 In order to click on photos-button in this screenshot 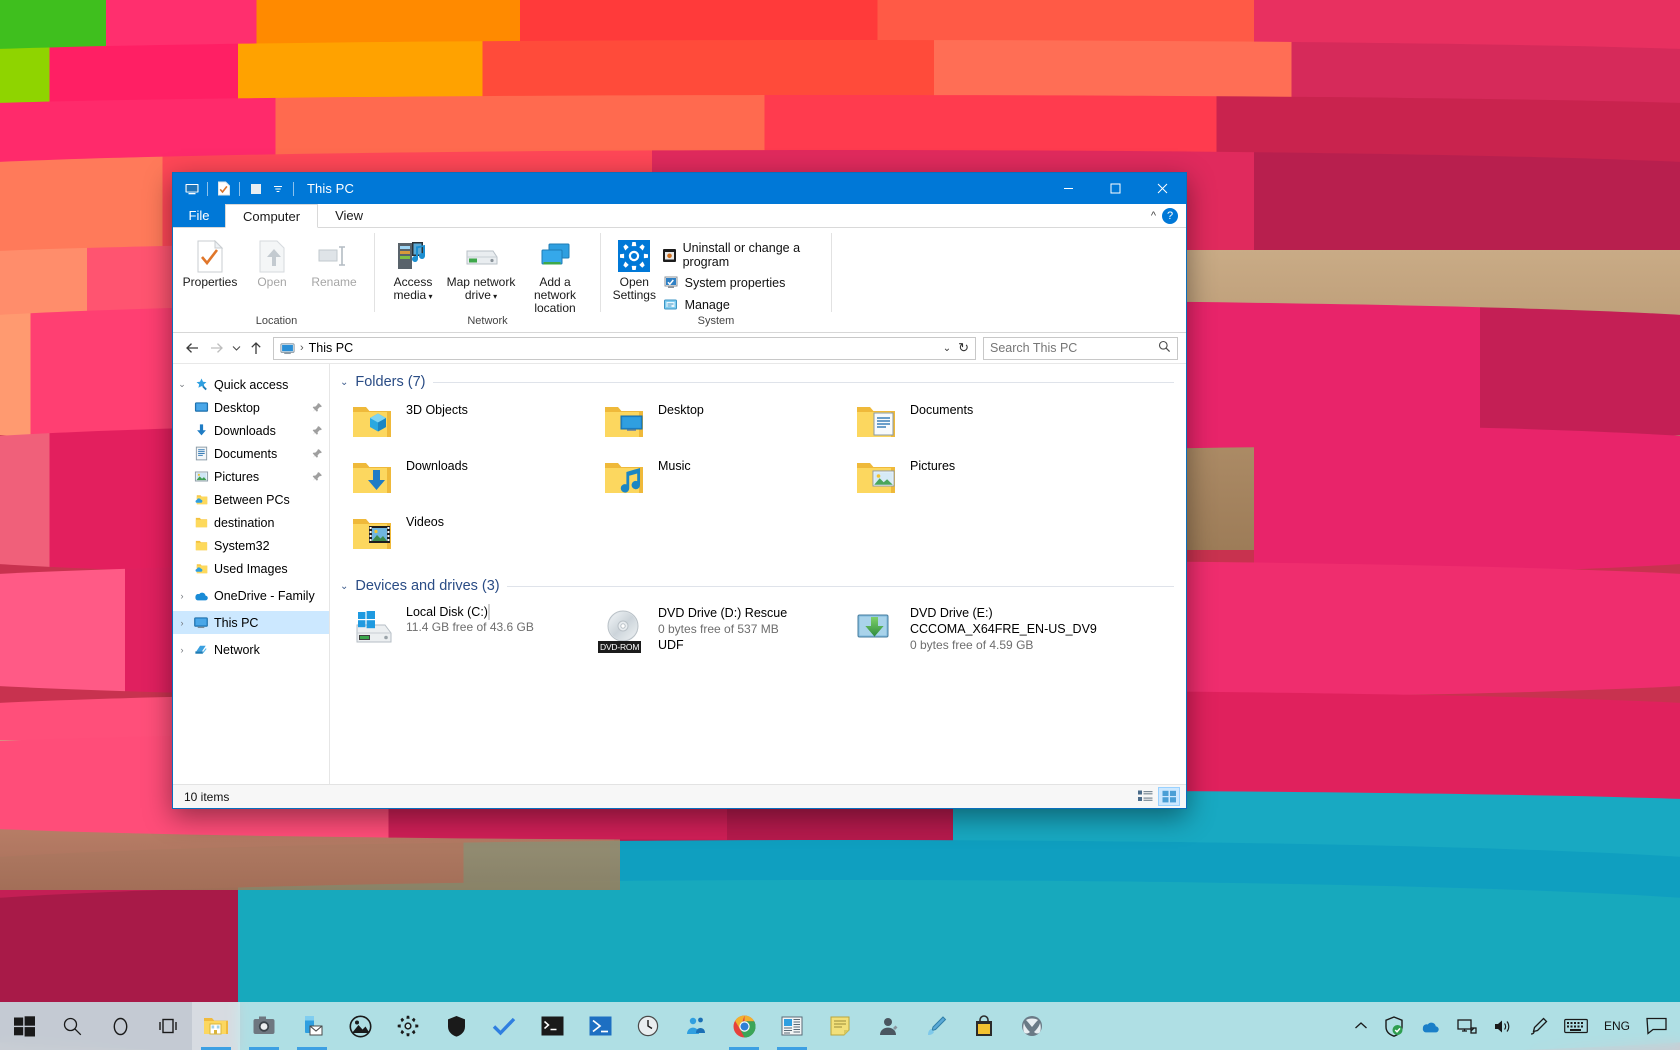, I will do `click(360, 1026)`.